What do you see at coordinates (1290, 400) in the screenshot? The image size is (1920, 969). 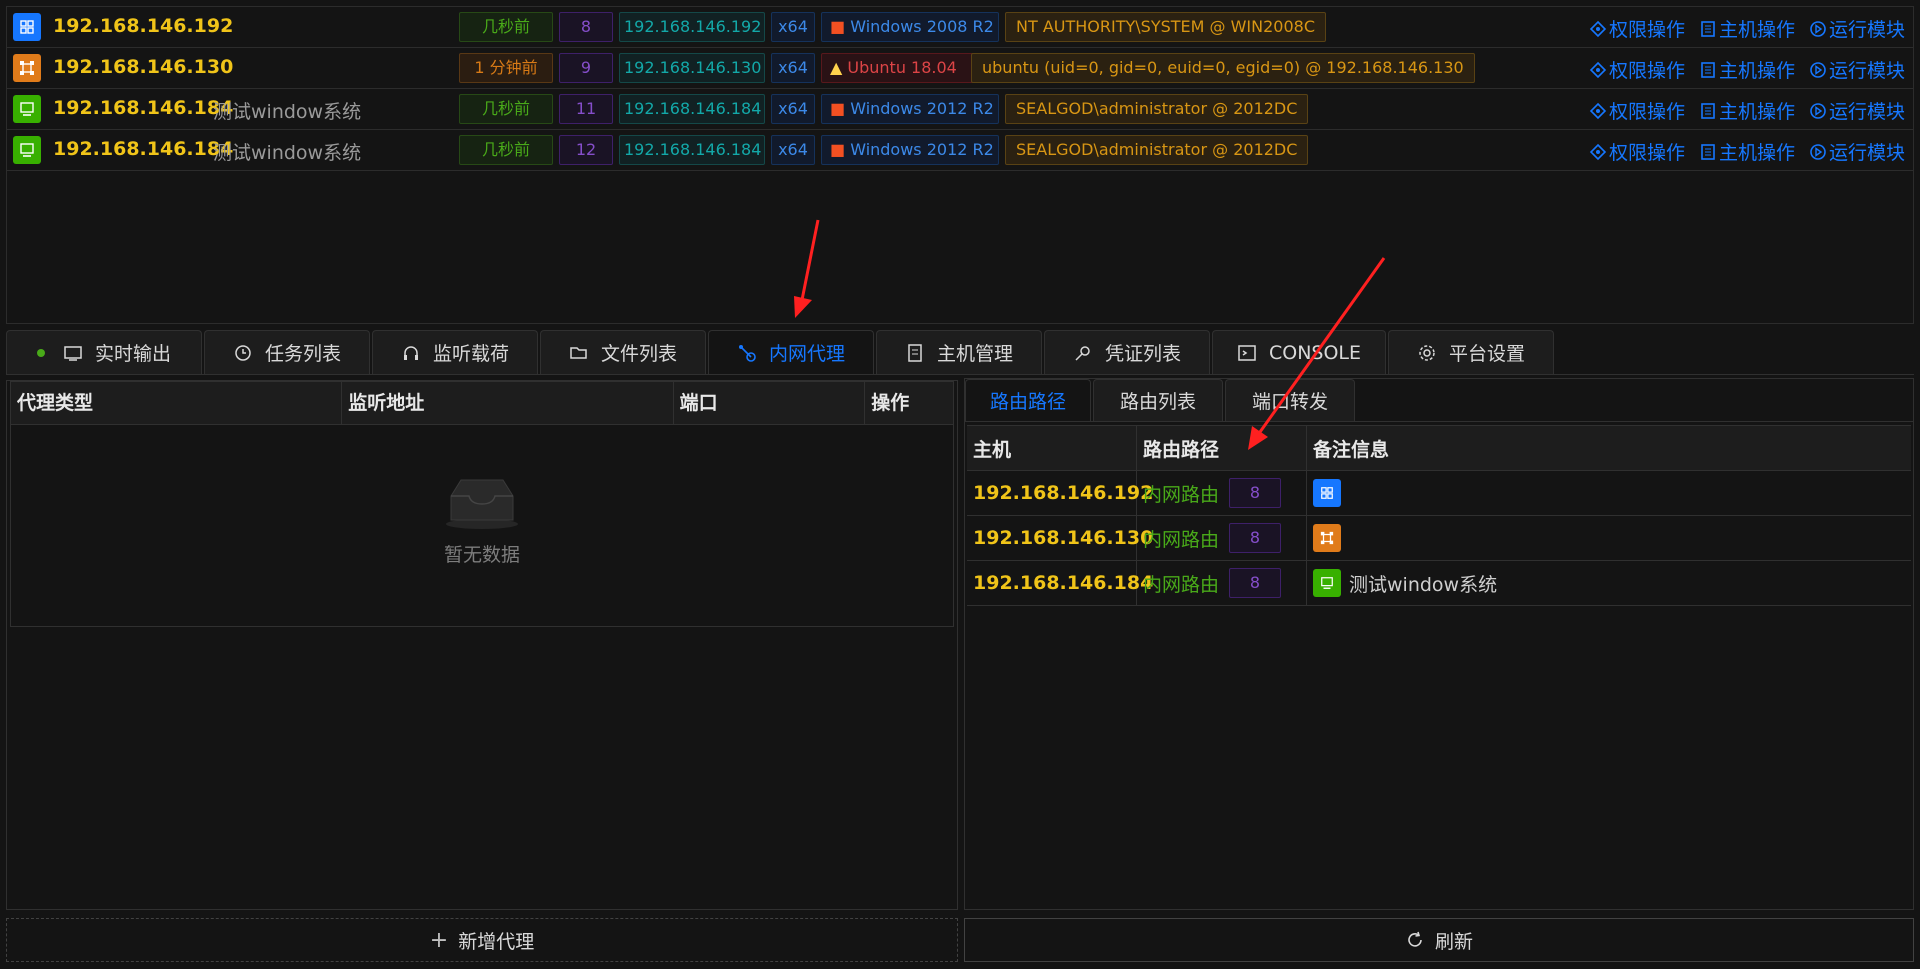 I see `subtab-port-forward: 端口转发` at bounding box center [1290, 400].